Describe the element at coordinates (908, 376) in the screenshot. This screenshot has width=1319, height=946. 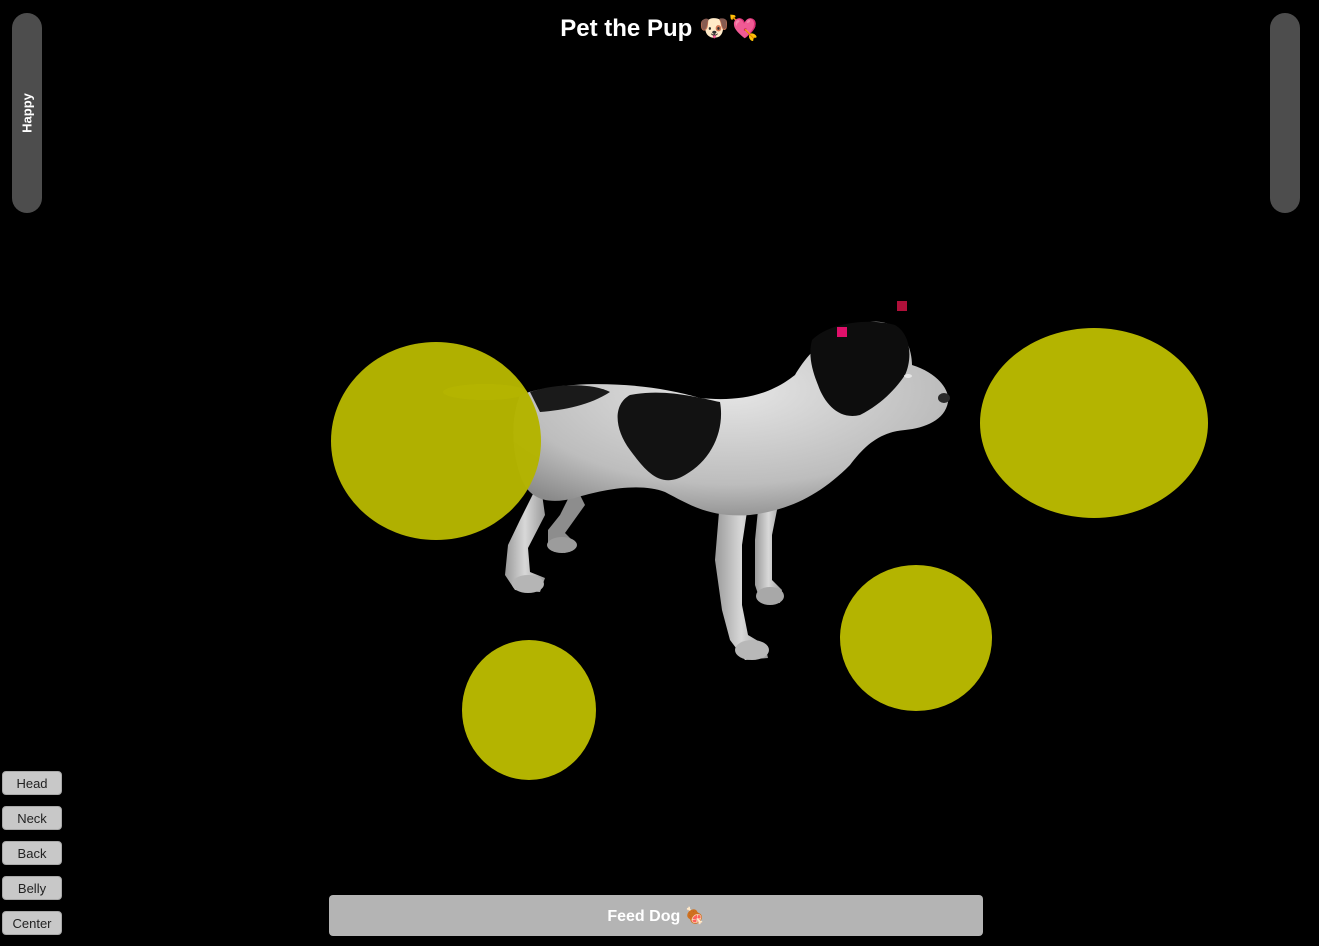
I see `dog-eye` at that location.